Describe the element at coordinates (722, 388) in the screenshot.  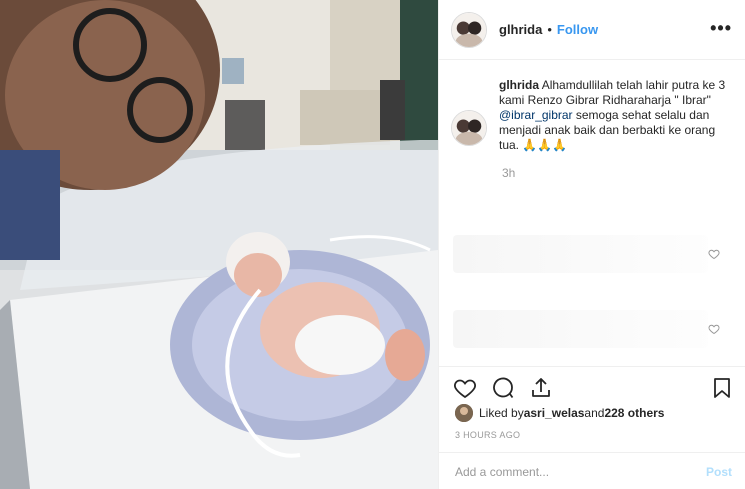
I see `bookmark-icon` at that location.